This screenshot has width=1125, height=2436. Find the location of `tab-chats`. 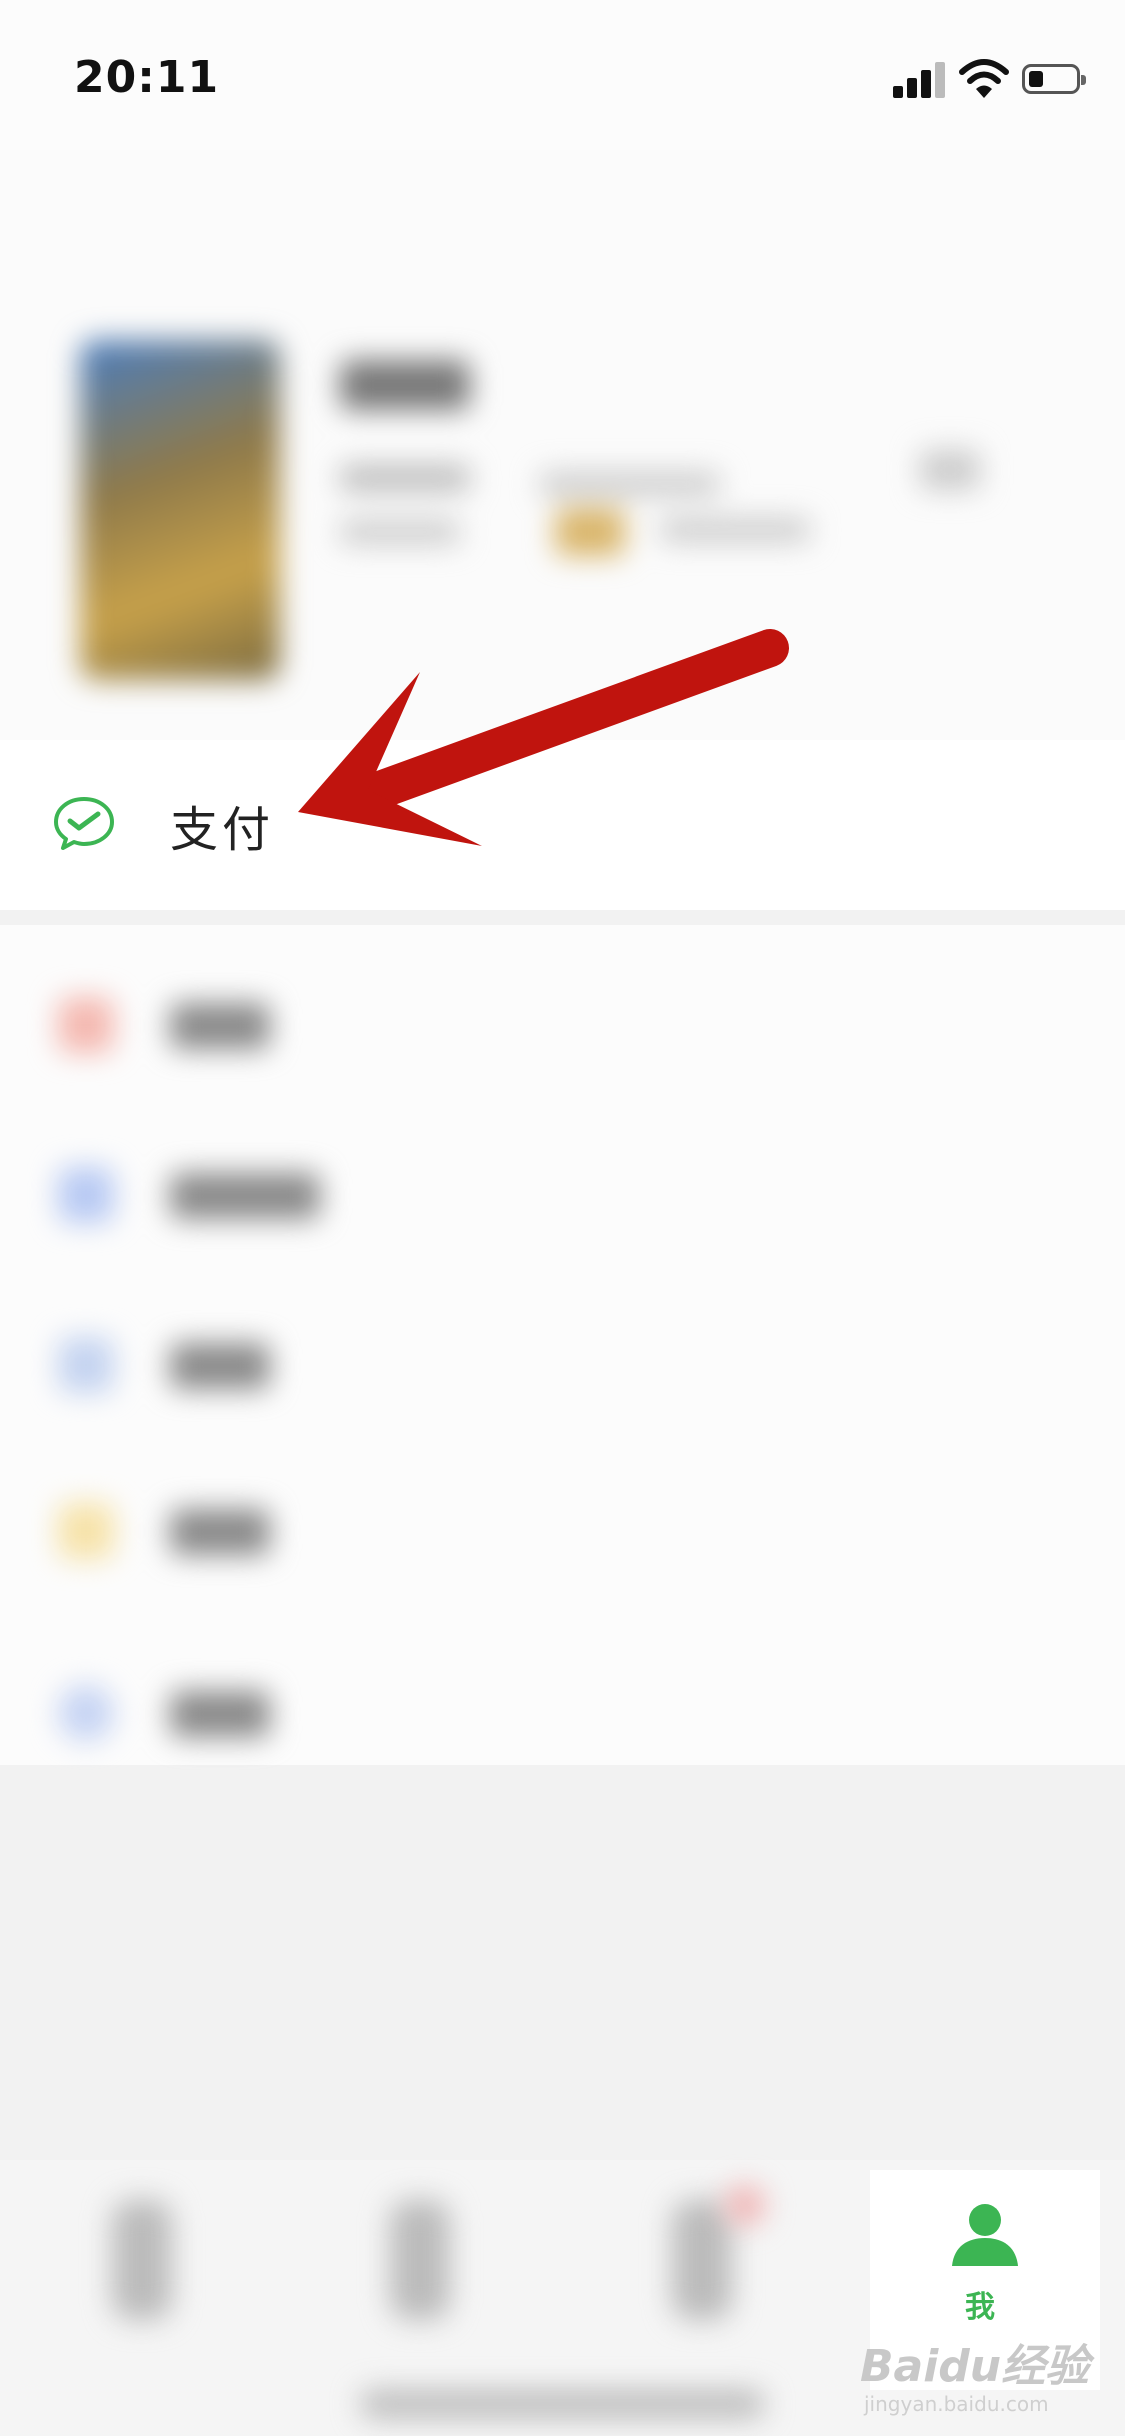

tab-chats is located at coordinates (142, 2260).